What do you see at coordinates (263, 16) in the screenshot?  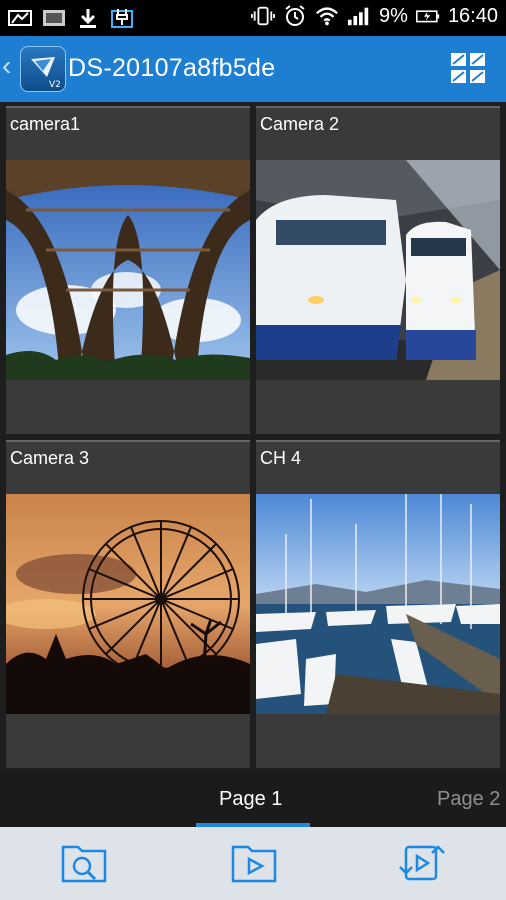 I see `vibrate-icon` at bounding box center [263, 16].